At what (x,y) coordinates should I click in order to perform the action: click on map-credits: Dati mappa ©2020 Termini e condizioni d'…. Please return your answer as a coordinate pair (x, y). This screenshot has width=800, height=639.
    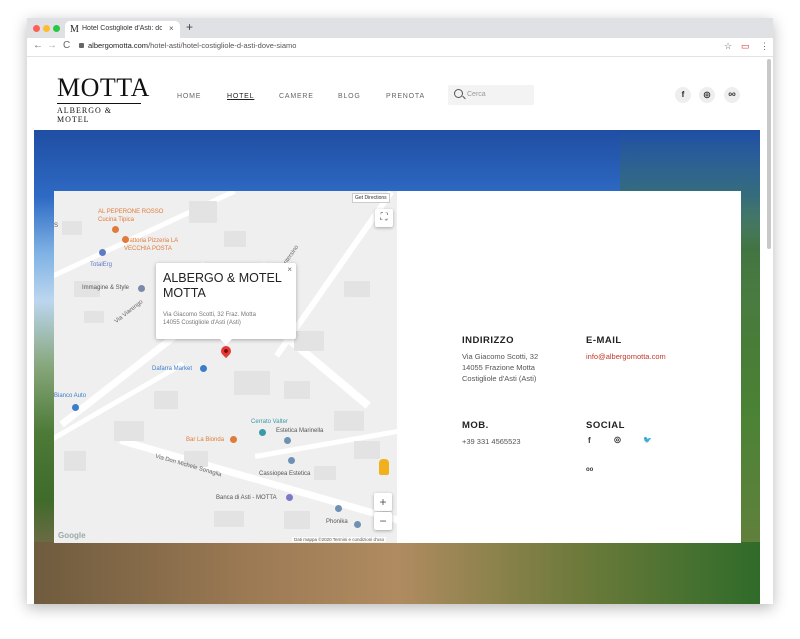
    Looking at the image, I should click on (339, 539).